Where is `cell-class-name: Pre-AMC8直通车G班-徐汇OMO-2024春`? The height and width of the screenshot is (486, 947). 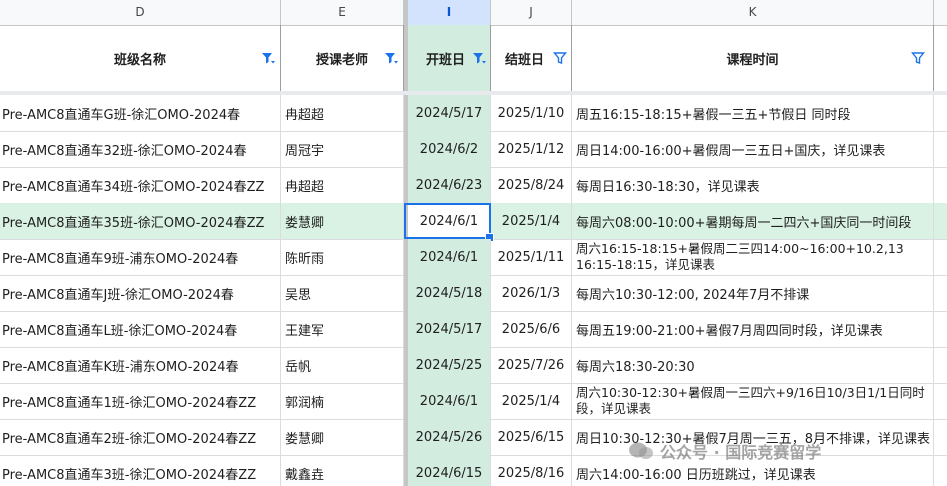
cell-class-name: Pre-AMC8直通车G班-徐汇OMO-2024春 is located at coordinates (140, 113).